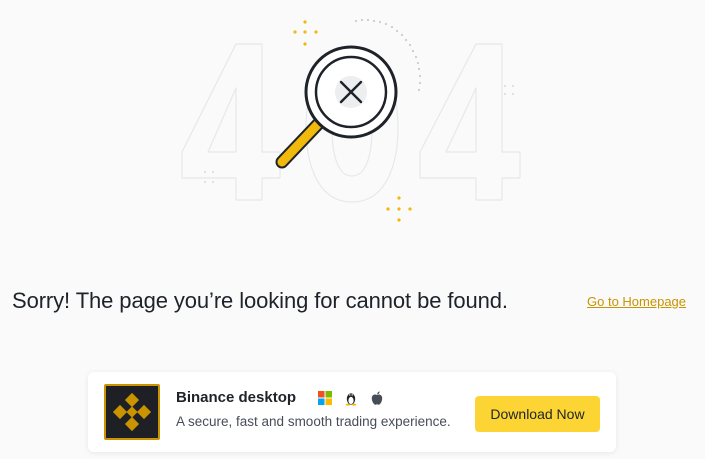 The width and height of the screenshot is (705, 459). Describe the element at coordinates (351, 92) in the screenshot. I see `magnifier-icon` at that location.